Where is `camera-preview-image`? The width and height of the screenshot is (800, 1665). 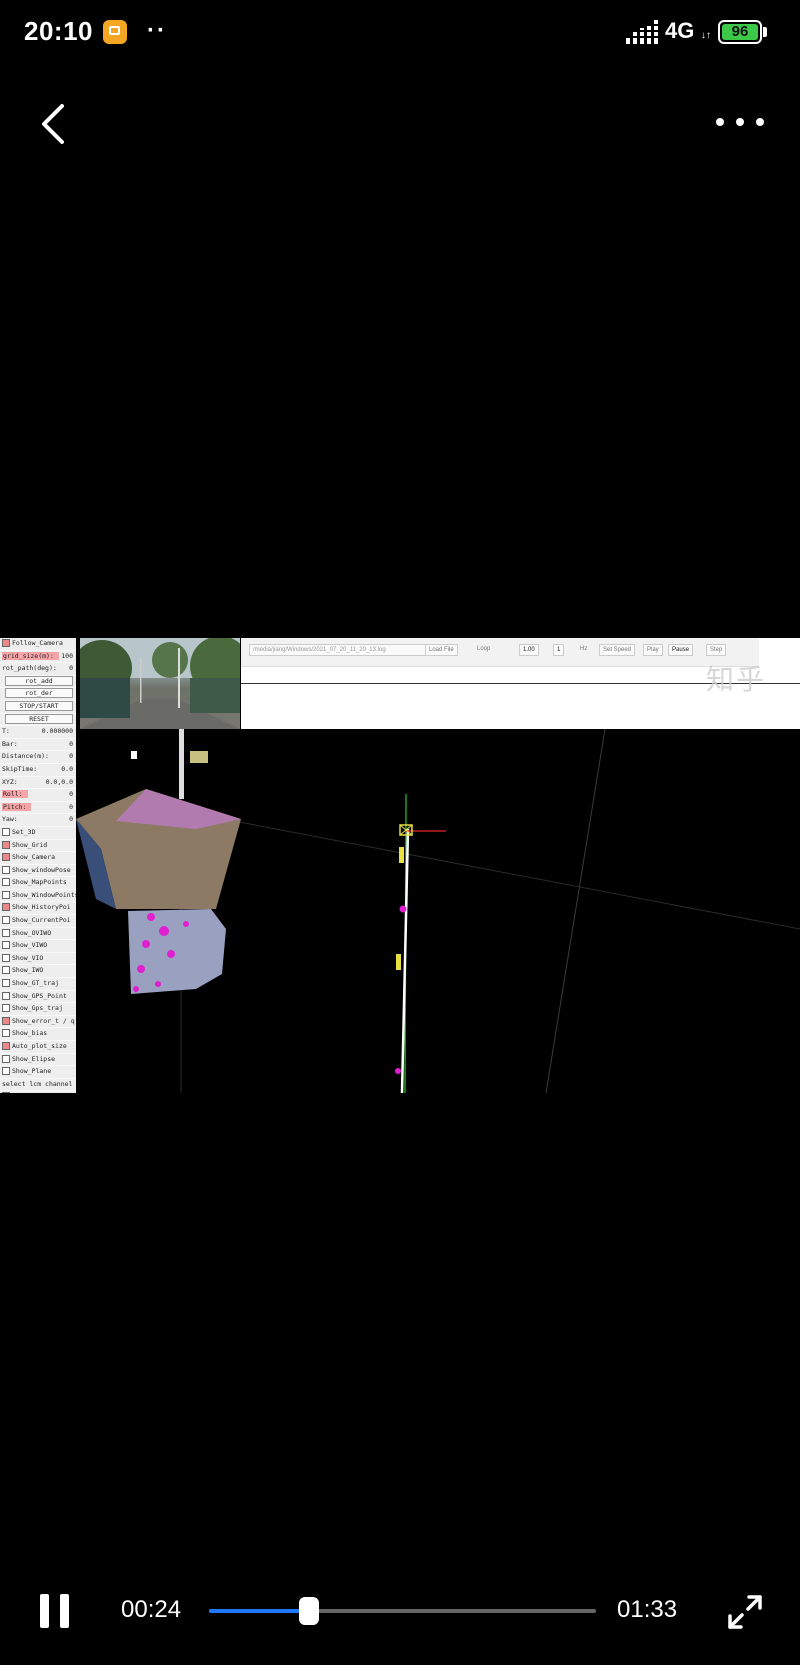 camera-preview-image is located at coordinates (160, 683).